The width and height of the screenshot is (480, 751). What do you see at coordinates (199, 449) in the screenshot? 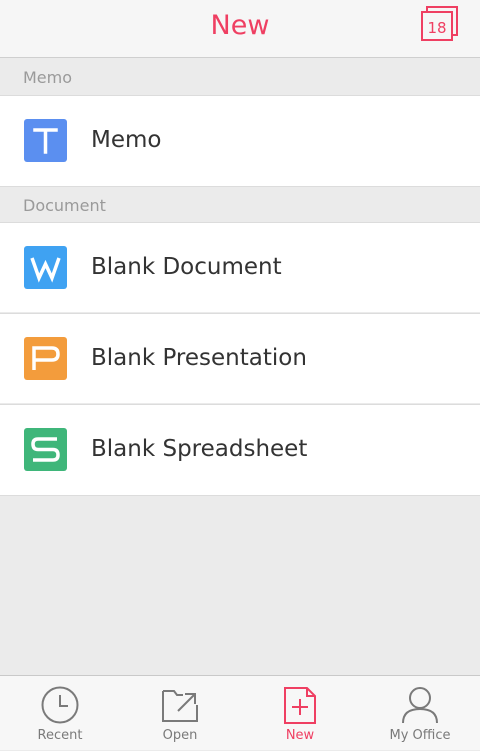
I see `item-label: Blank Spreadsheet` at bounding box center [199, 449].